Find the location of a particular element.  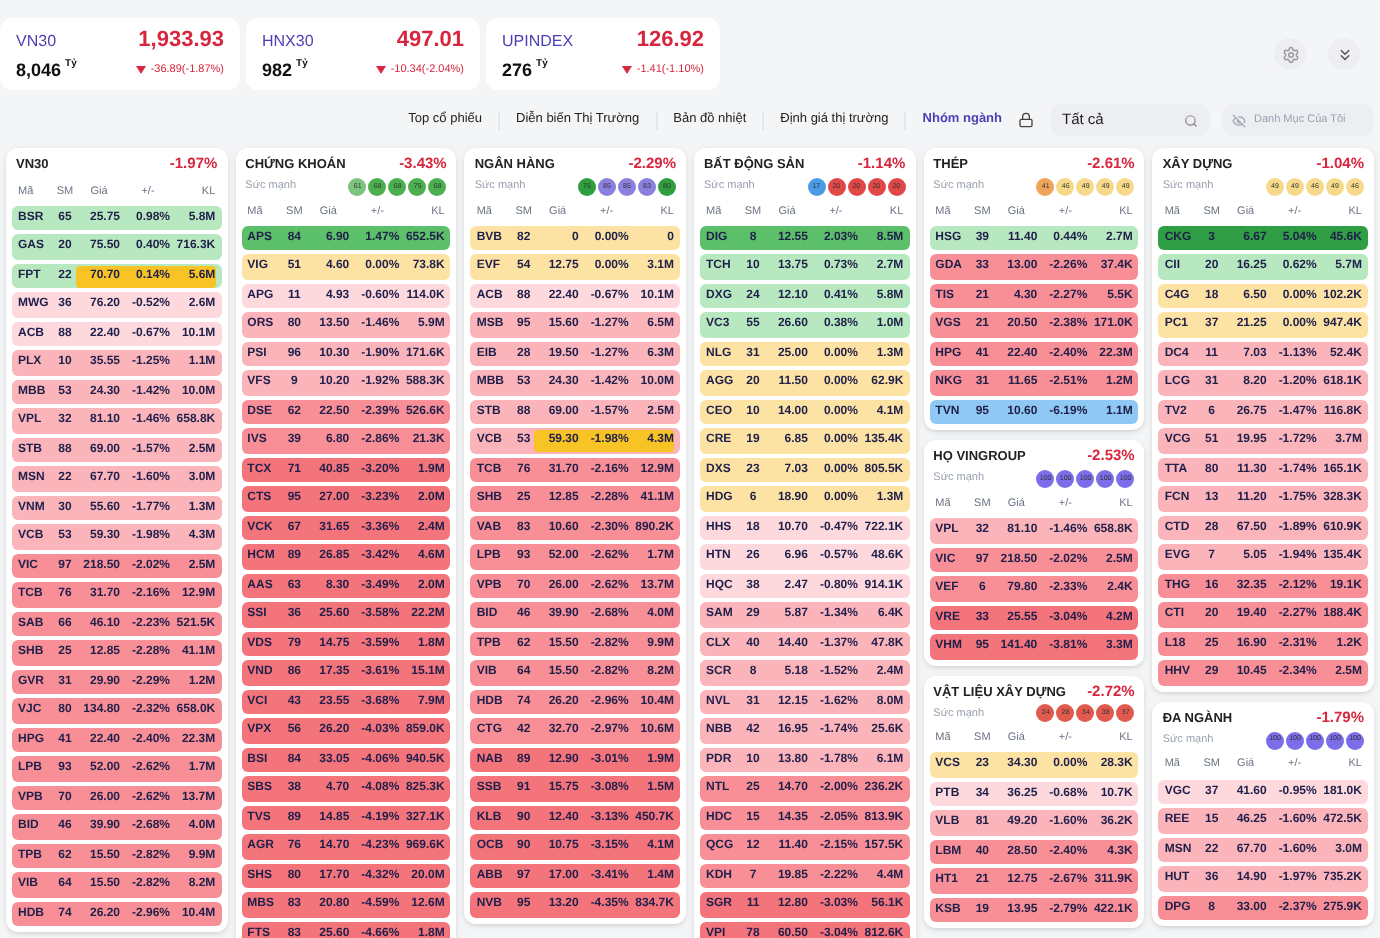

index-volume: 982 is located at coordinates (277, 70).